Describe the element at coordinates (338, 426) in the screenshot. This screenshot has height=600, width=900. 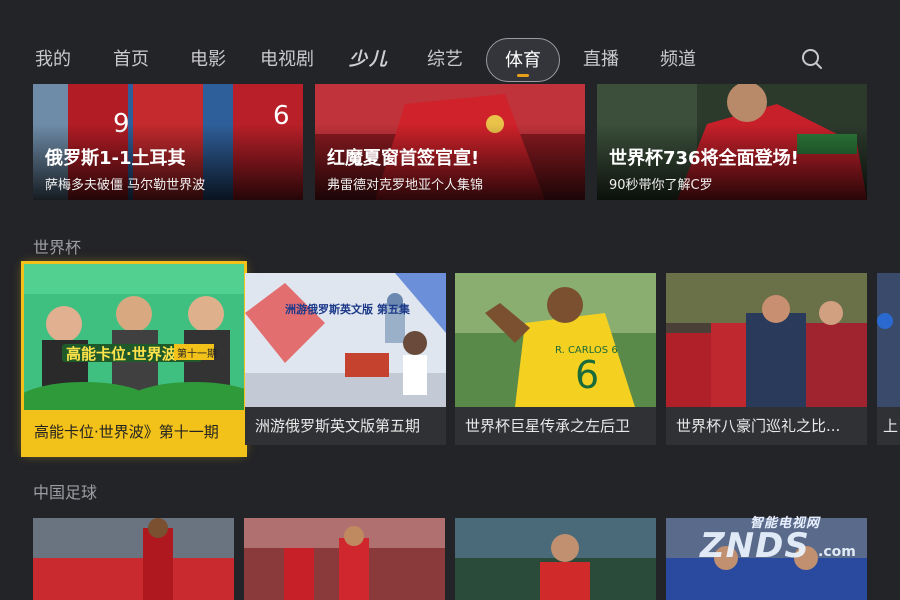
I see `video-caption: 洲游俄罗斯英文版第五期` at that location.